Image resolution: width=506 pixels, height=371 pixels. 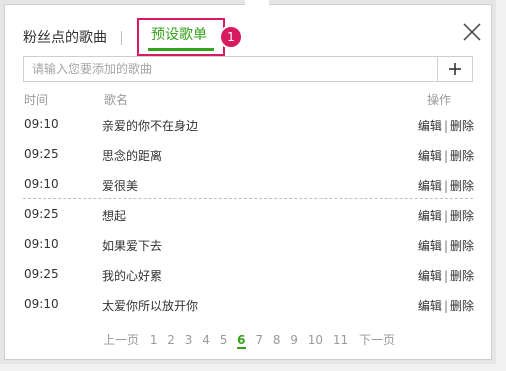 What do you see at coordinates (120, 186) in the screenshot?
I see `row-song-name: 爱很美` at bounding box center [120, 186].